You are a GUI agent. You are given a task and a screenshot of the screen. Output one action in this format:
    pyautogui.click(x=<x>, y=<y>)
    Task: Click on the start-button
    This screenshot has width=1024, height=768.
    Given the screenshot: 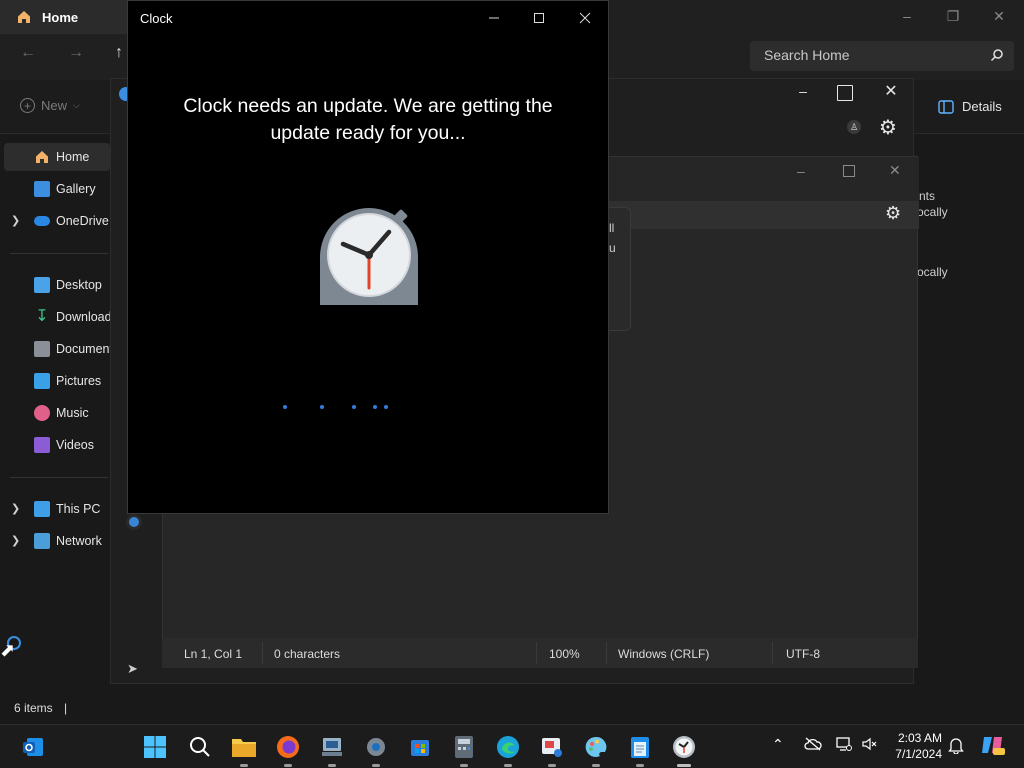 What is the action you would take?
    pyautogui.click(x=155, y=747)
    